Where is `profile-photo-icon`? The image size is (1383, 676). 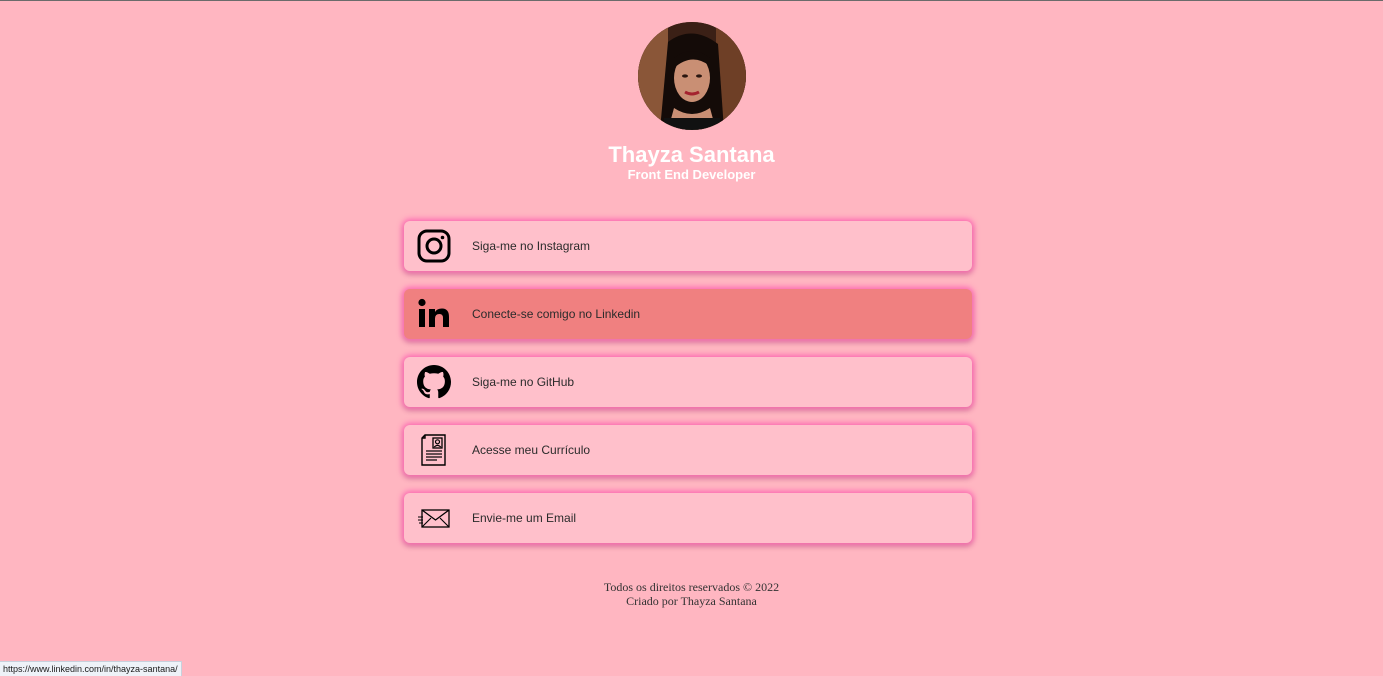 profile-photo-icon is located at coordinates (691, 76).